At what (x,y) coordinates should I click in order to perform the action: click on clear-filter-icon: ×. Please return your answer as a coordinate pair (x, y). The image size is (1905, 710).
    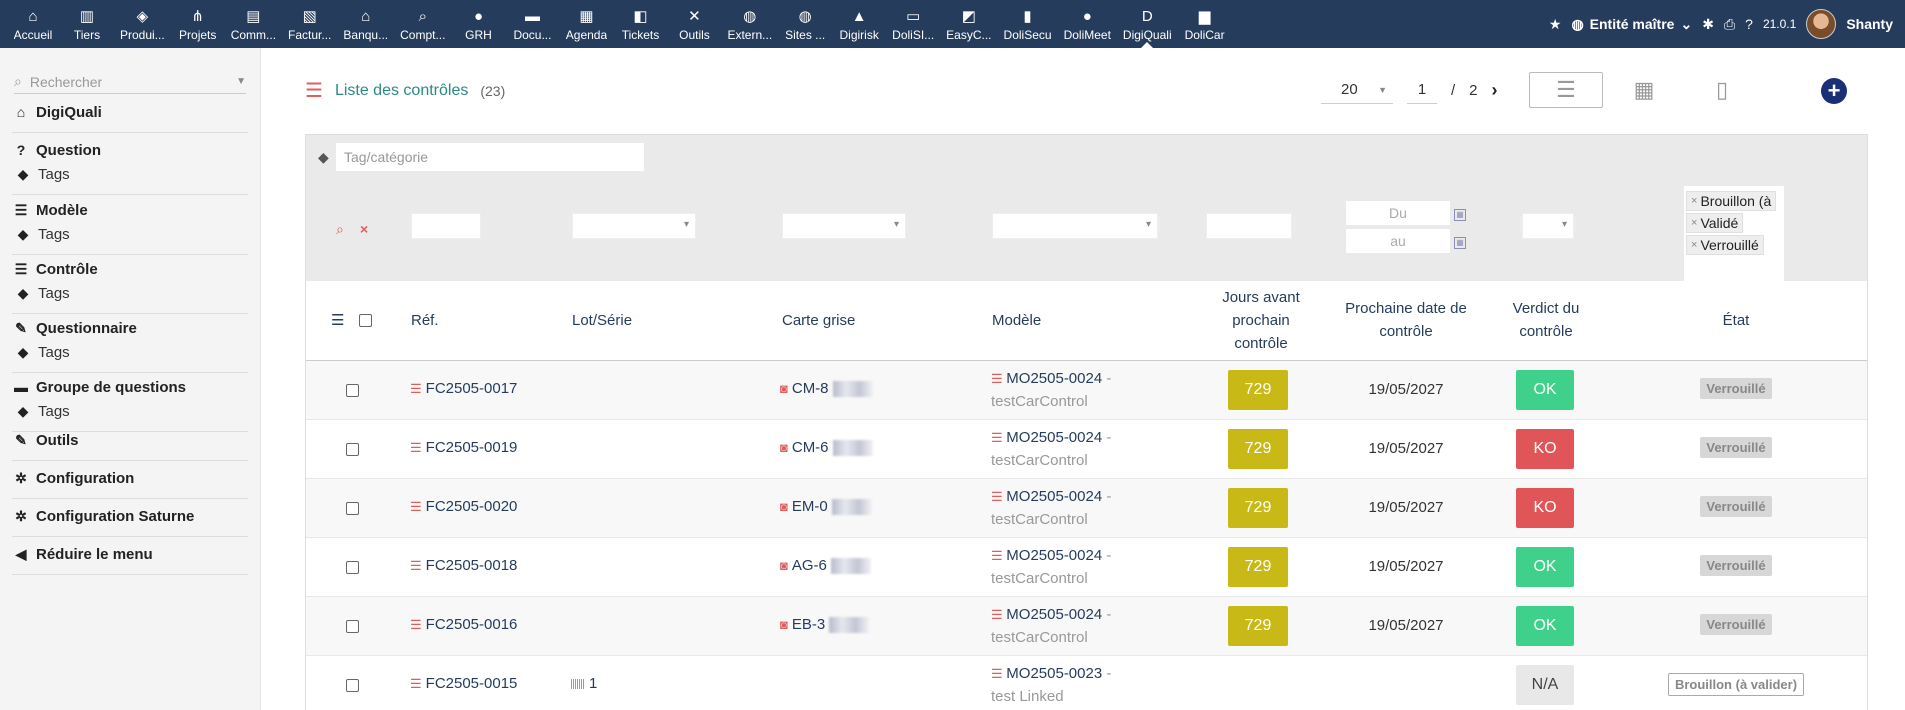
    Looking at the image, I should click on (364, 229).